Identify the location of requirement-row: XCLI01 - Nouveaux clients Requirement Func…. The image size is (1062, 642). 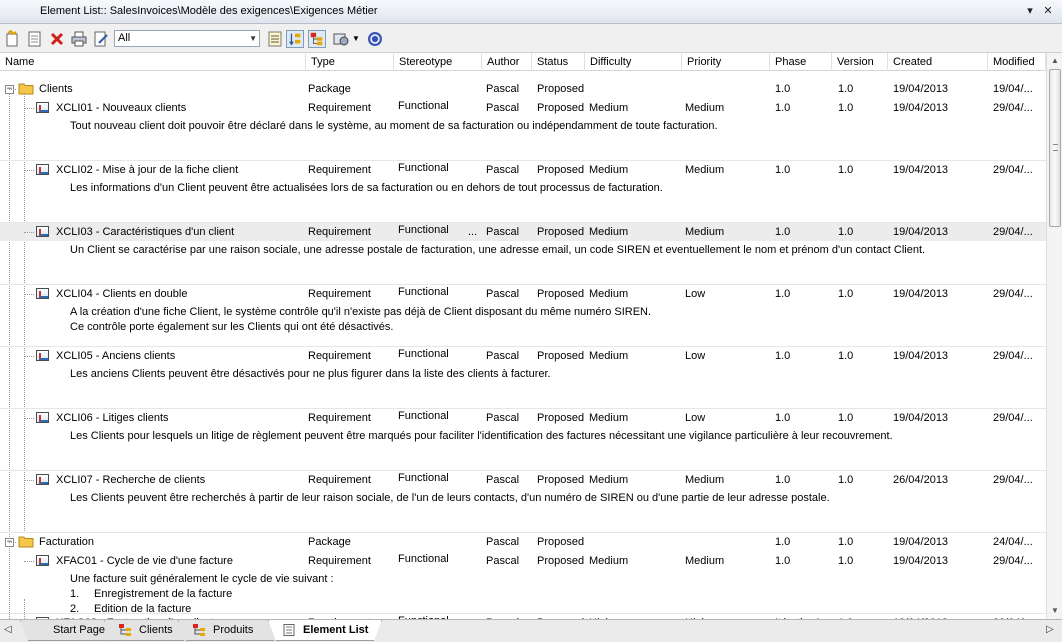
(523, 108).